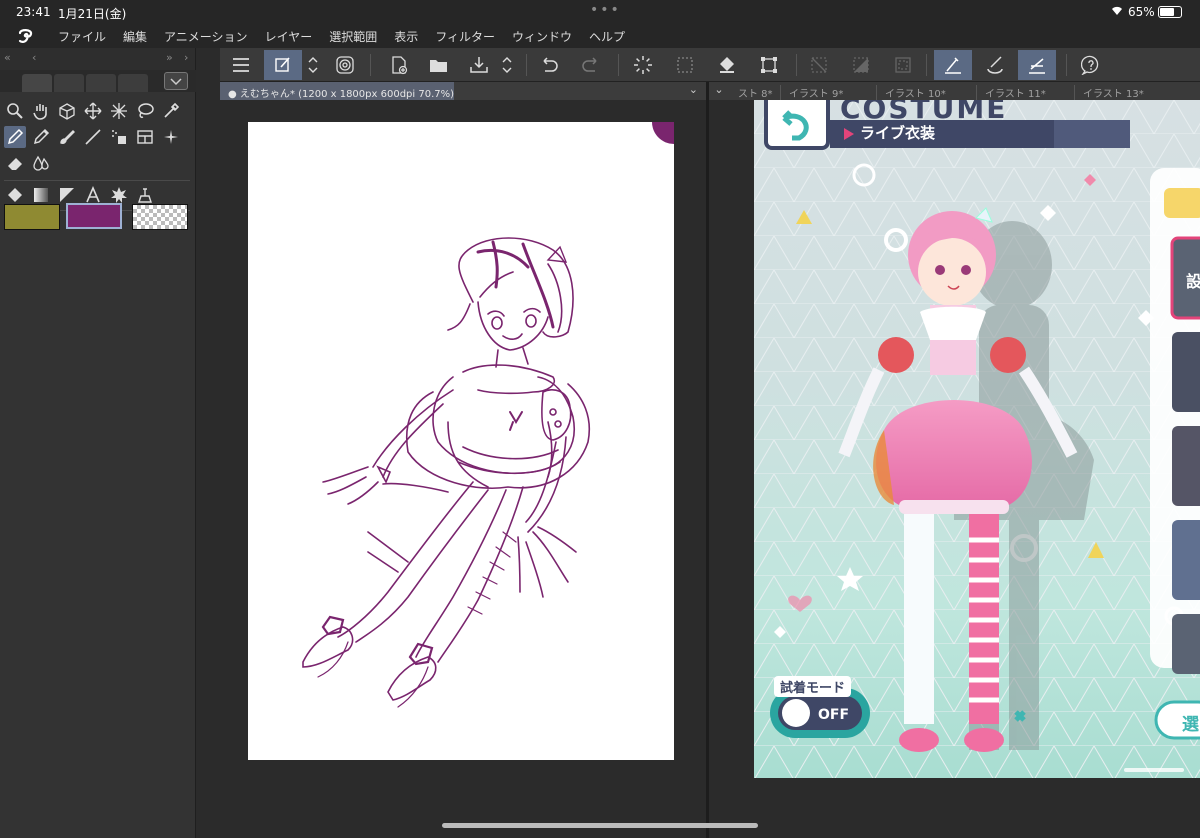 The image size is (1200, 838). Describe the element at coordinates (7, 57) in the screenshot. I see `collapse-left-icon: «` at that location.